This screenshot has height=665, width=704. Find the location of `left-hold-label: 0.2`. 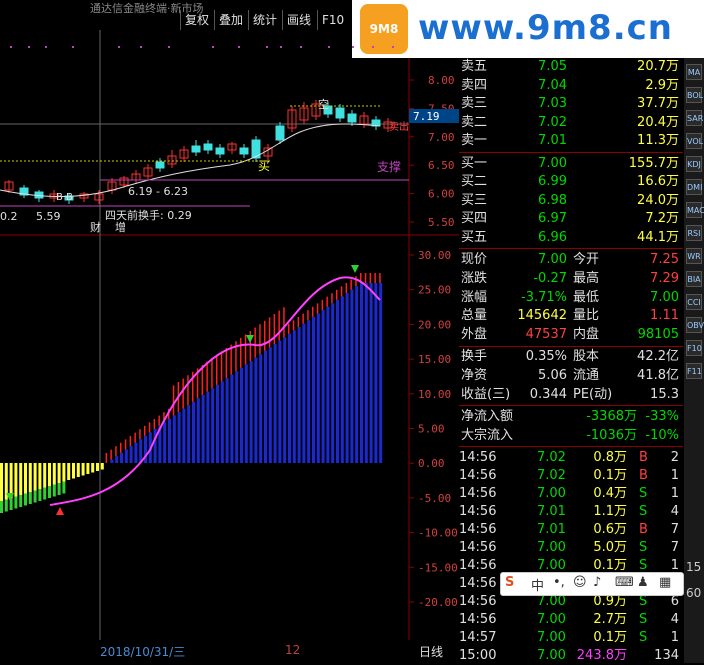

left-hold-label: 0.2 is located at coordinates (9, 216).